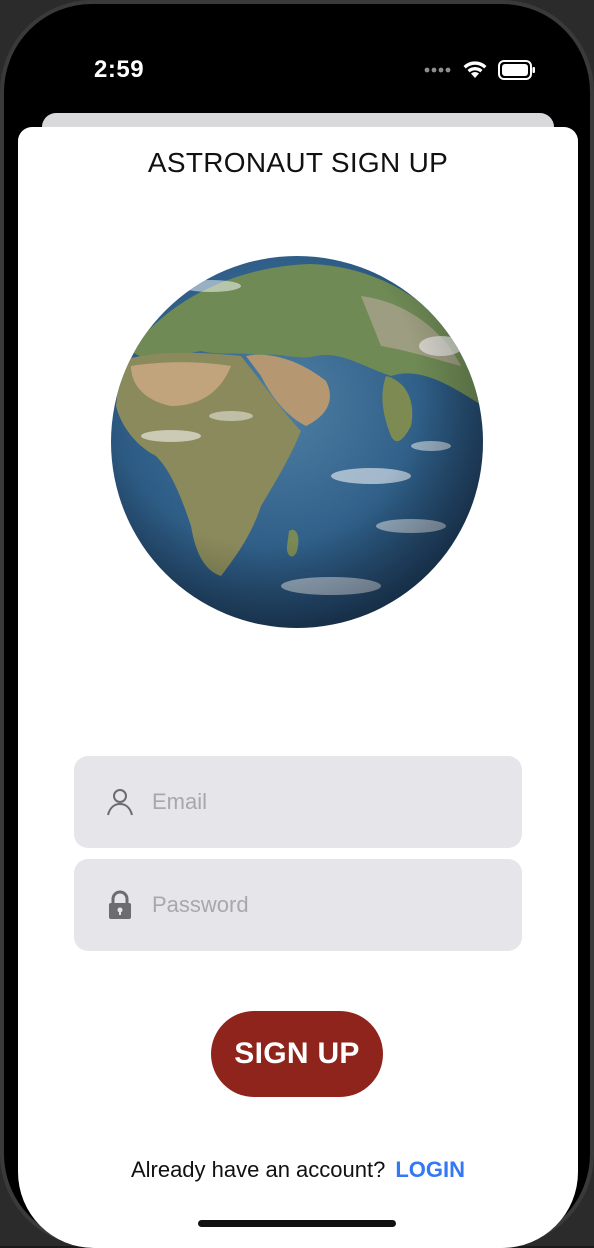 The height and width of the screenshot is (1248, 594). Describe the element at coordinates (258, 1169) in the screenshot. I see `login-prompt-text: Already have an account?` at that location.